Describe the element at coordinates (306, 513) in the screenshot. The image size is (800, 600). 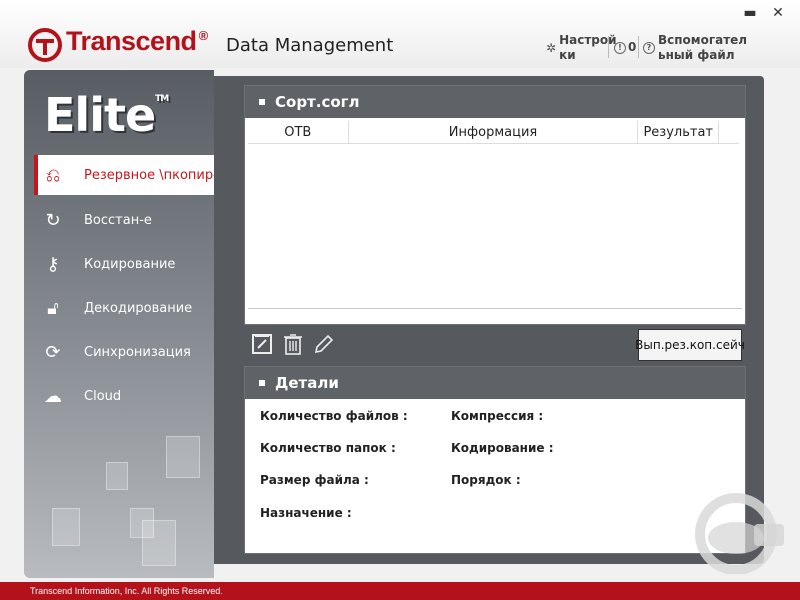
I see `detail-destination: Назначение :` at that location.